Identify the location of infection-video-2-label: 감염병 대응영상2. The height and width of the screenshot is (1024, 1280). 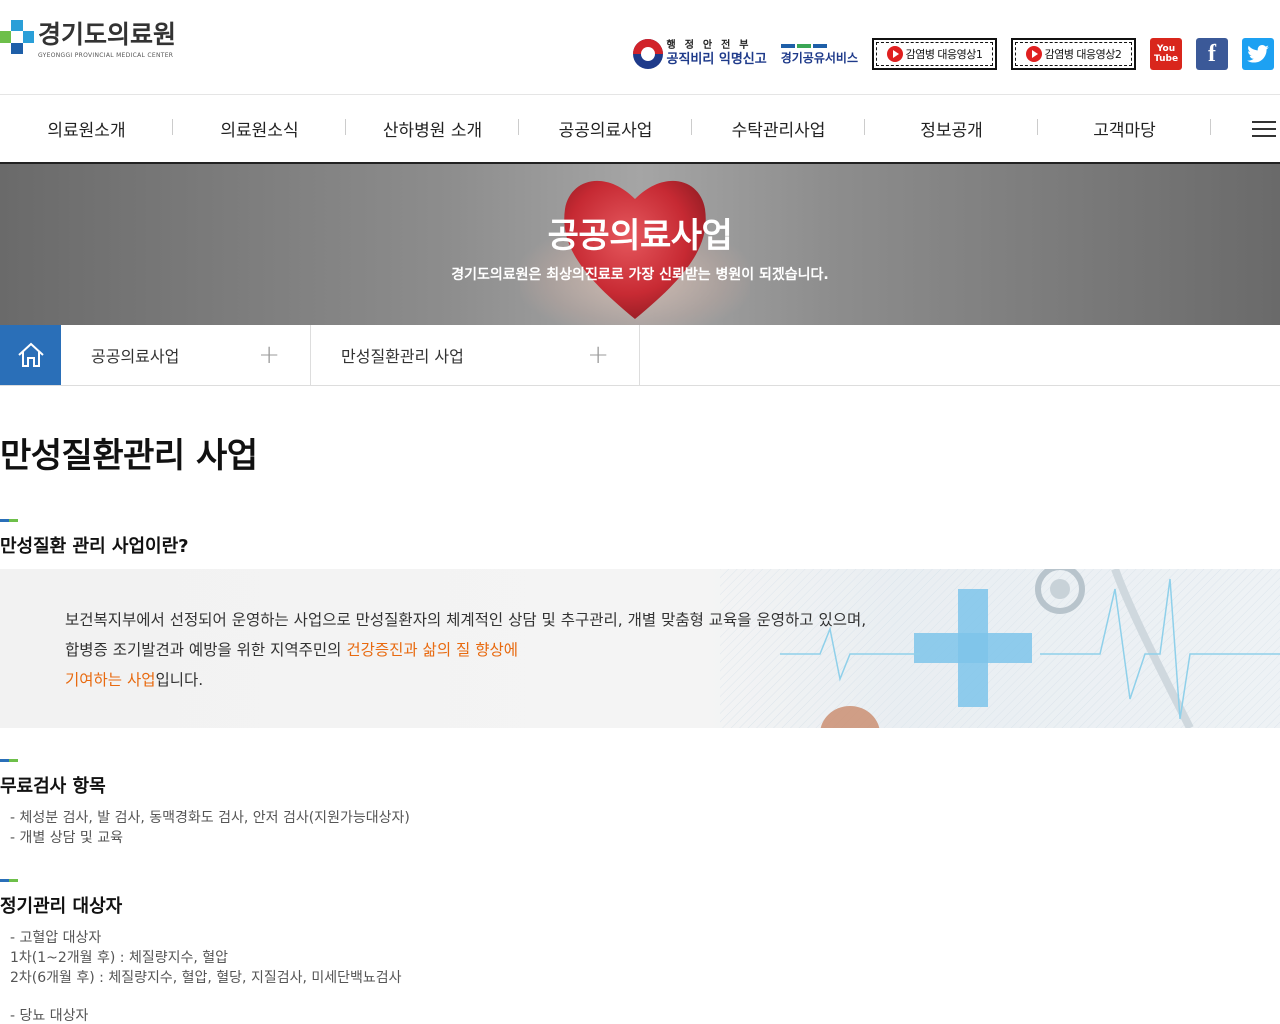
(1083, 54).